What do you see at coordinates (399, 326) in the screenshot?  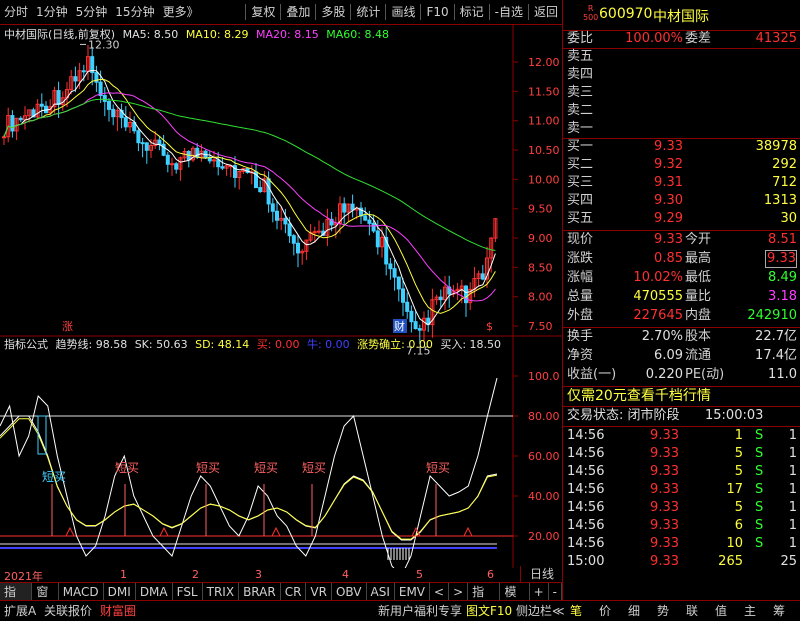 I see `event-mark-cai: 财` at bounding box center [399, 326].